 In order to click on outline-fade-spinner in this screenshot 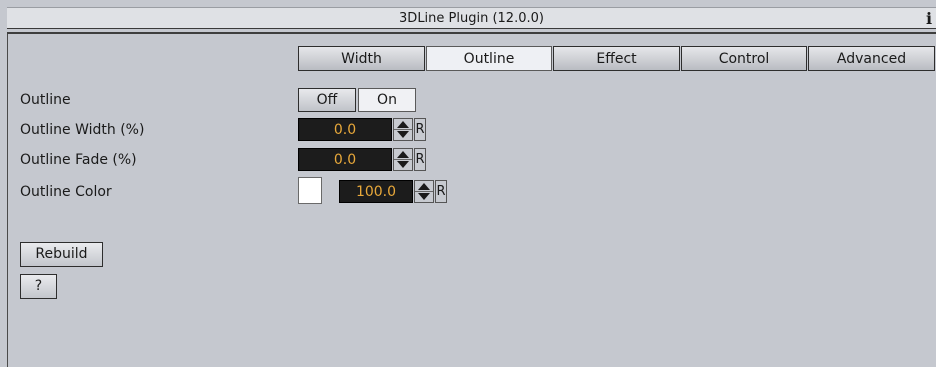, I will do `click(403, 159)`.